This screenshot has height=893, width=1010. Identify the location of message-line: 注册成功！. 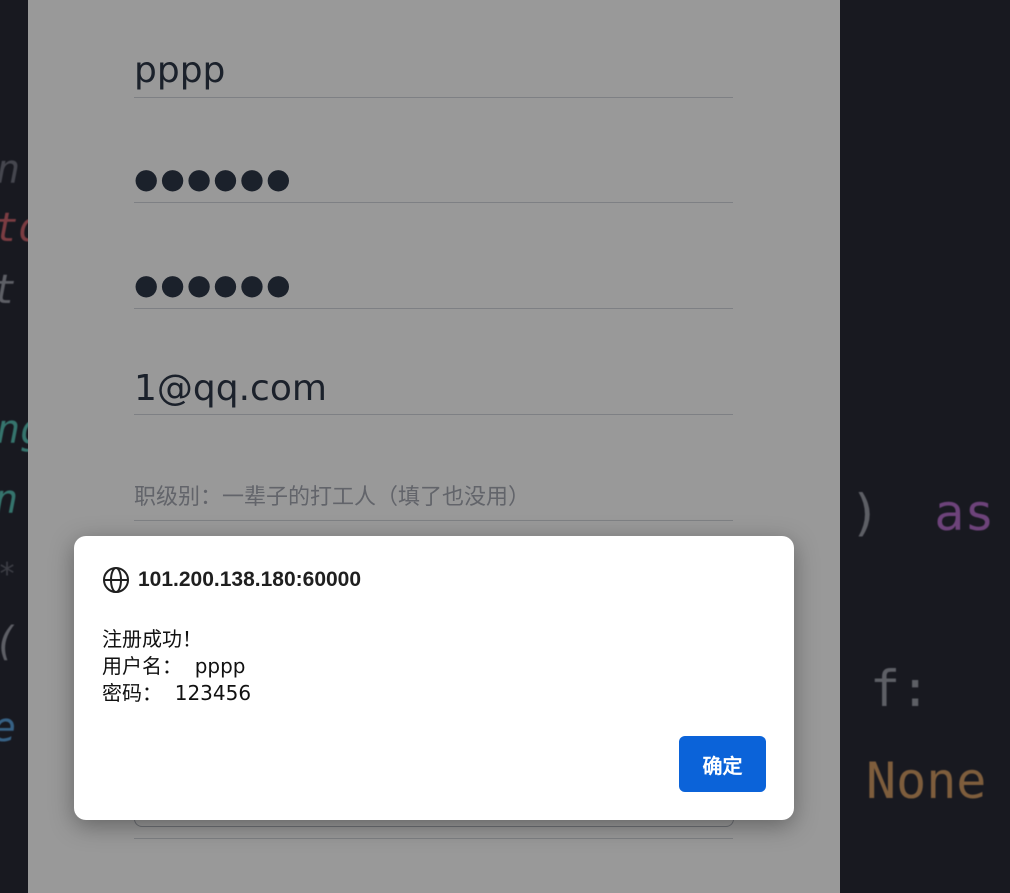
(152, 639).